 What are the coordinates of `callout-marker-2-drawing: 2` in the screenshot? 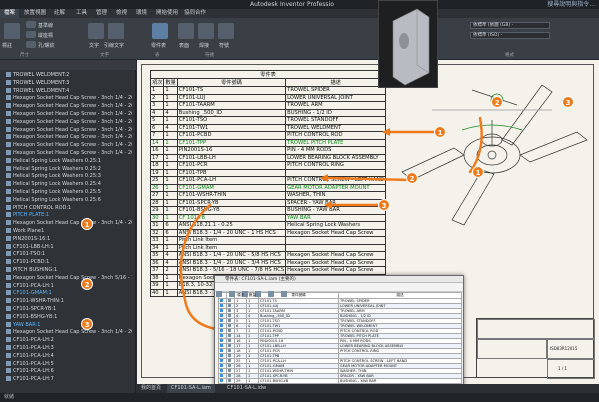 It's located at (497, 102).